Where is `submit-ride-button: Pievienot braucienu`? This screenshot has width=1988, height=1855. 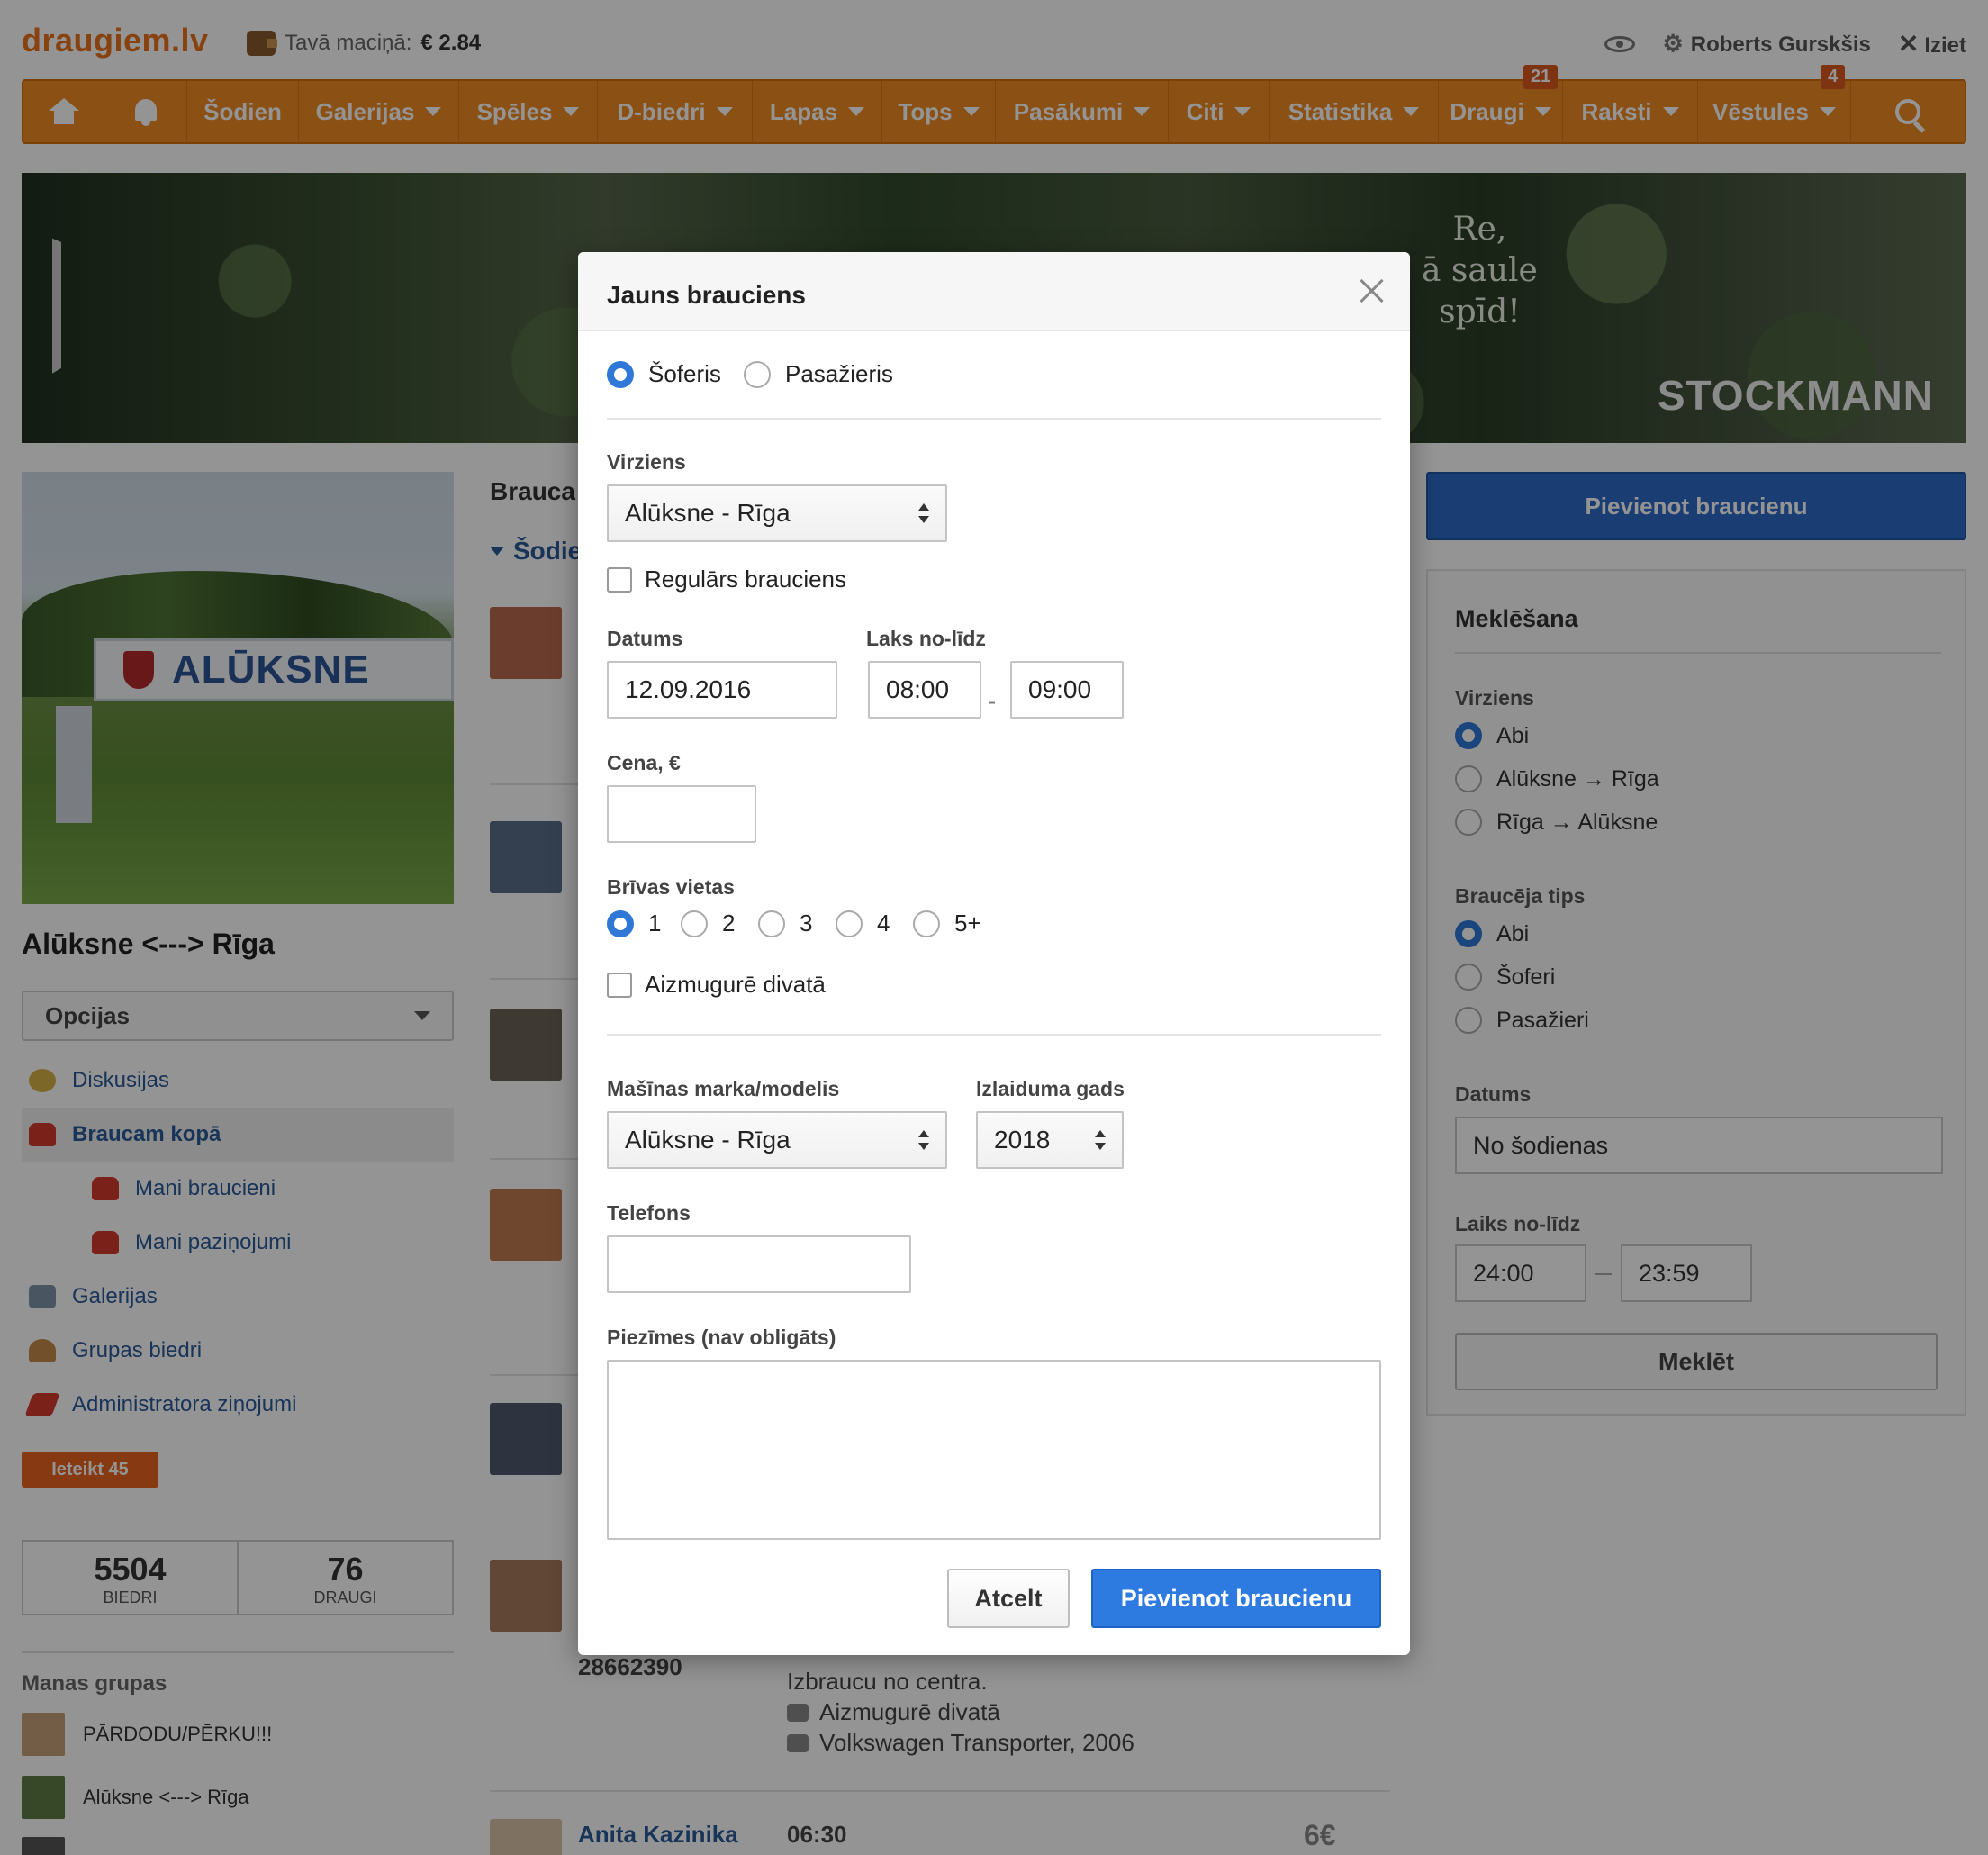 submit-ride-button: Pievienot braucienu is located at coordinates (1236, 1598).